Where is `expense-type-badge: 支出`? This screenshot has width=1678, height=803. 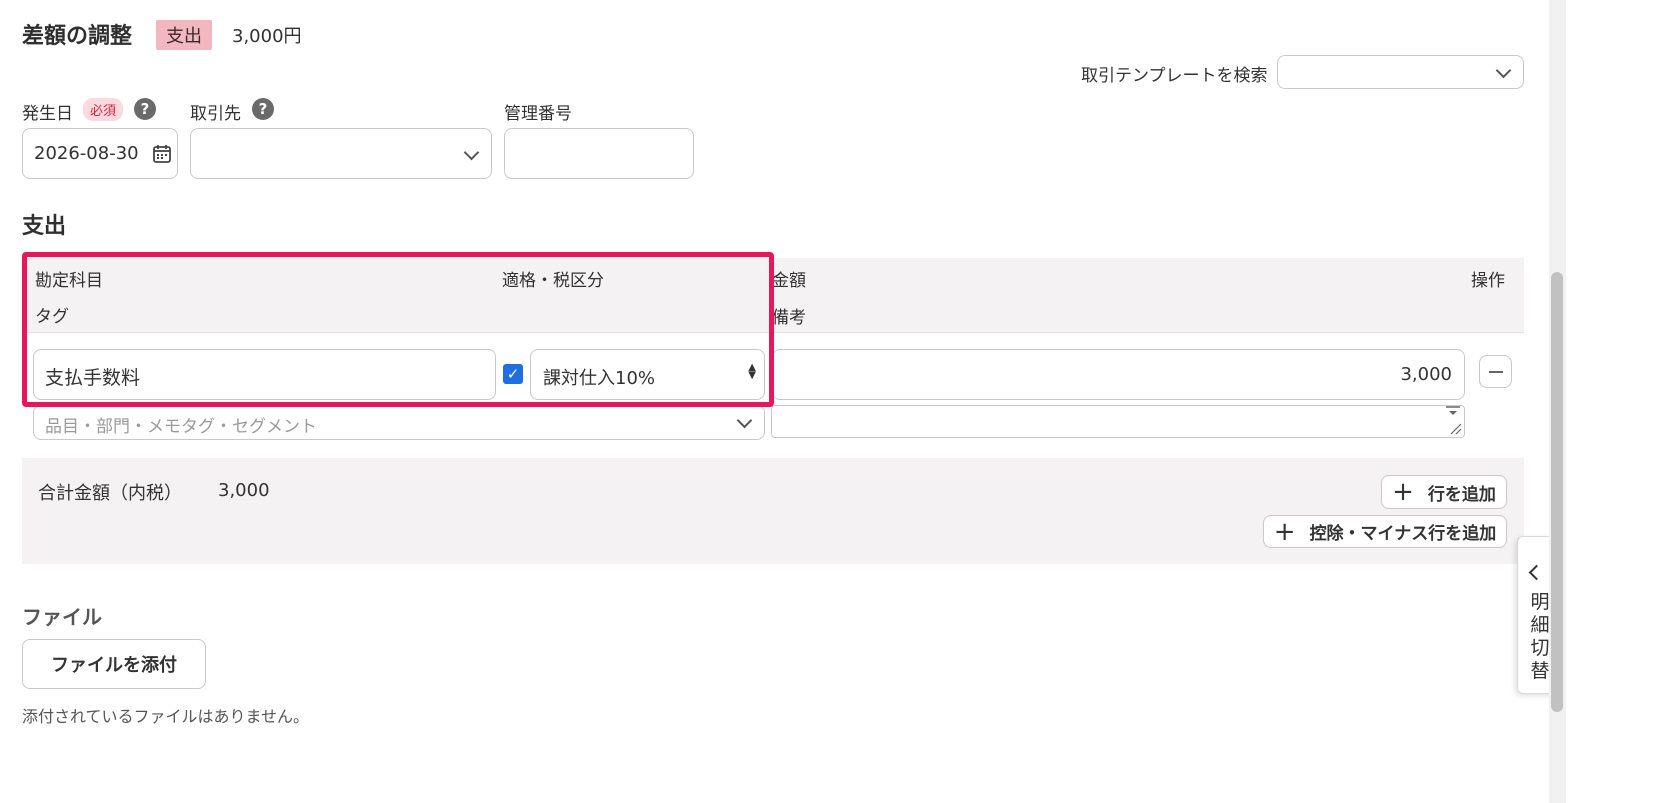 expense-type-badge: 支出 is located at coordinates (184, 35).